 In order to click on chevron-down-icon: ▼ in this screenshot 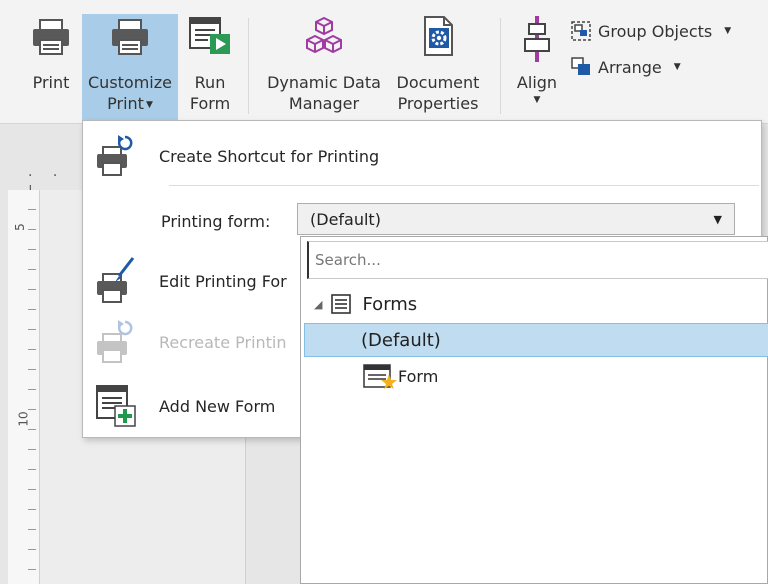, I will do `click(717, 219)`.